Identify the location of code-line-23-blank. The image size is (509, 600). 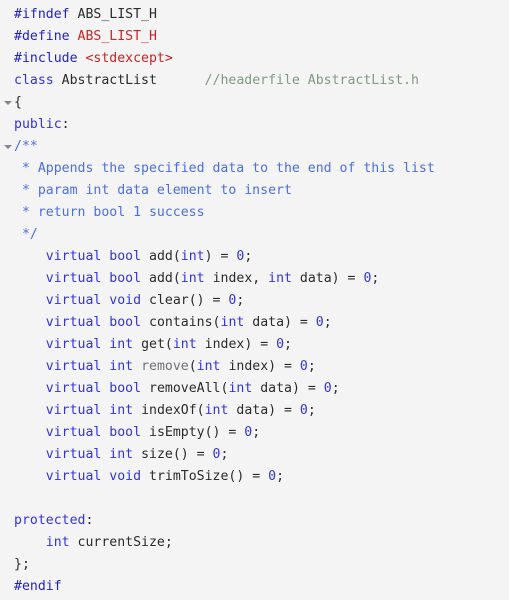
(261, 499).